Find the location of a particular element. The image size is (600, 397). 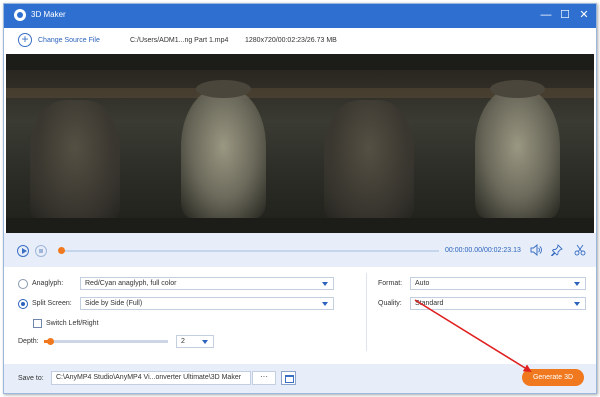

playback-controls: 00:00:00.00/00:02:23.13 is located at coordinates (300, 250).